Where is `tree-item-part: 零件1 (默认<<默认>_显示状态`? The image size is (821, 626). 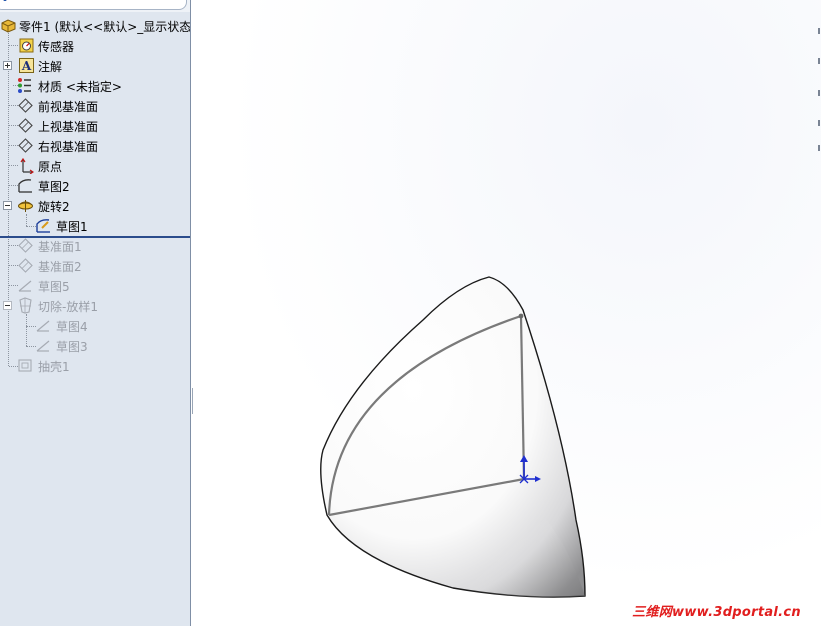 tree-item-part: 零件1 (默认<<默认>_显示状态 is located at coordinates (95, 25).